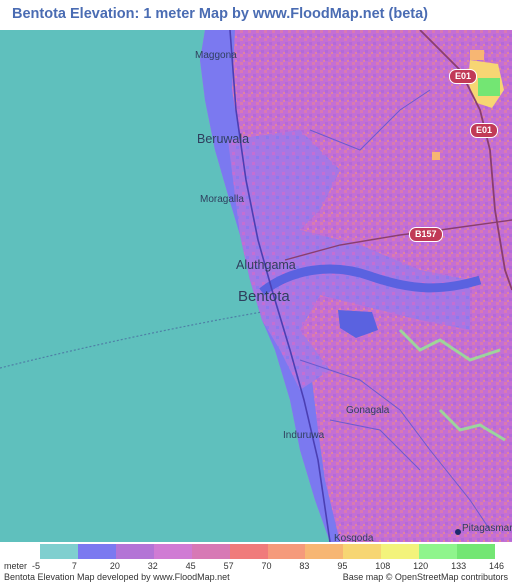 The image size is (512, 582). What do you see at coordinates (114, 566) in the screenshot?
I see `legend-tick: 20` at bounding box center [114, 566].